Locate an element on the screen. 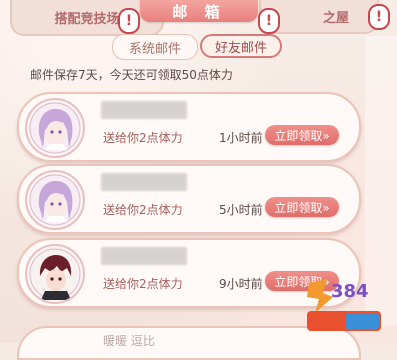 Image resolution: width=397 pixels, height=360 pixels. mail-time: 9小时前 is located at coordinates (241, 284).